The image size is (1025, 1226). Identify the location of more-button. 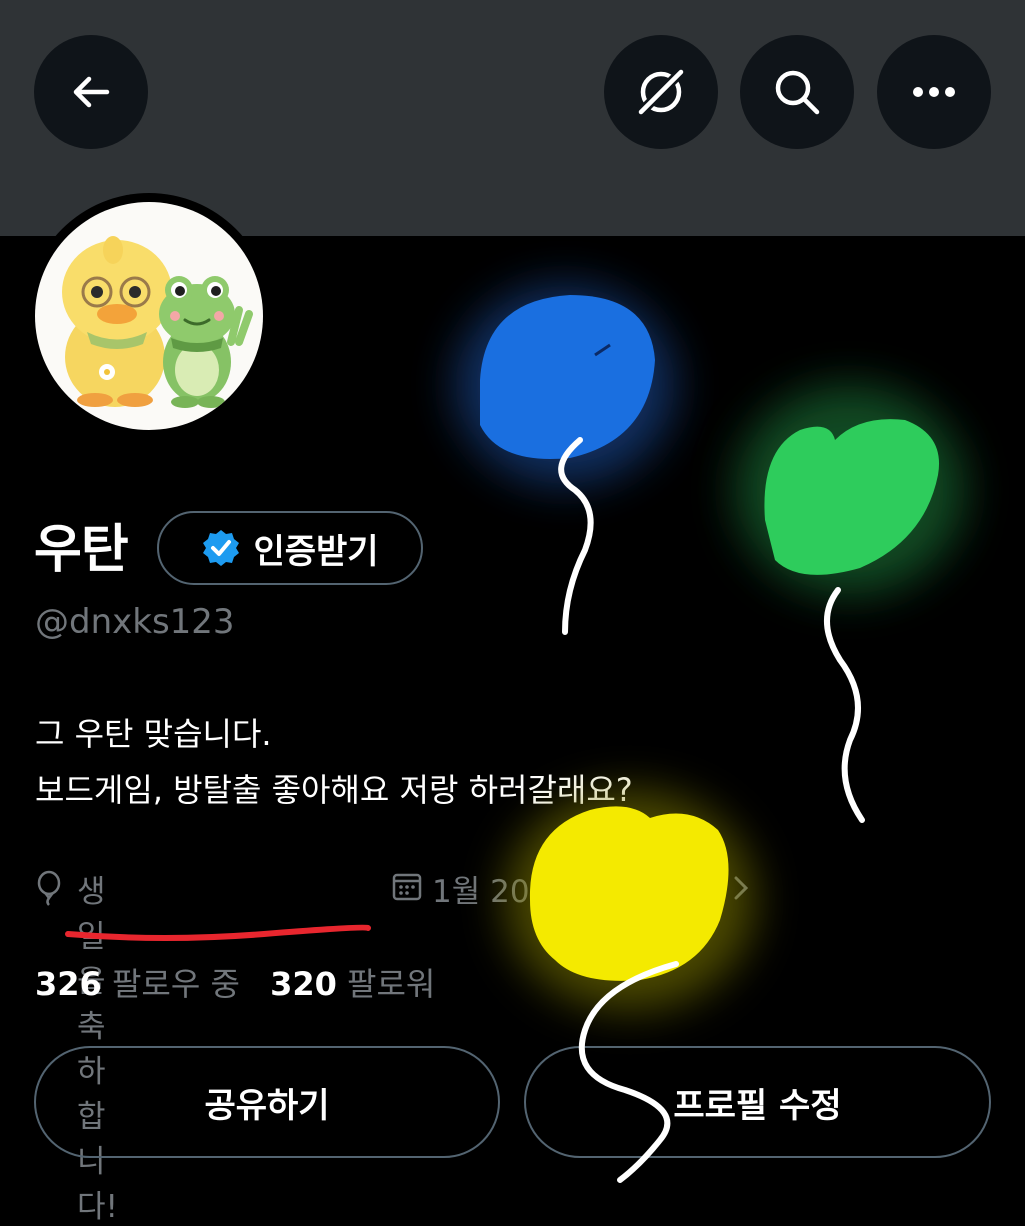
(934, 92).